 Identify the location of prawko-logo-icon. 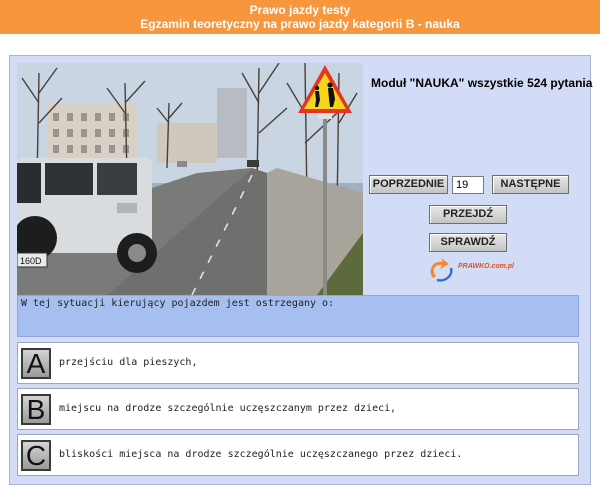
(470, 270).